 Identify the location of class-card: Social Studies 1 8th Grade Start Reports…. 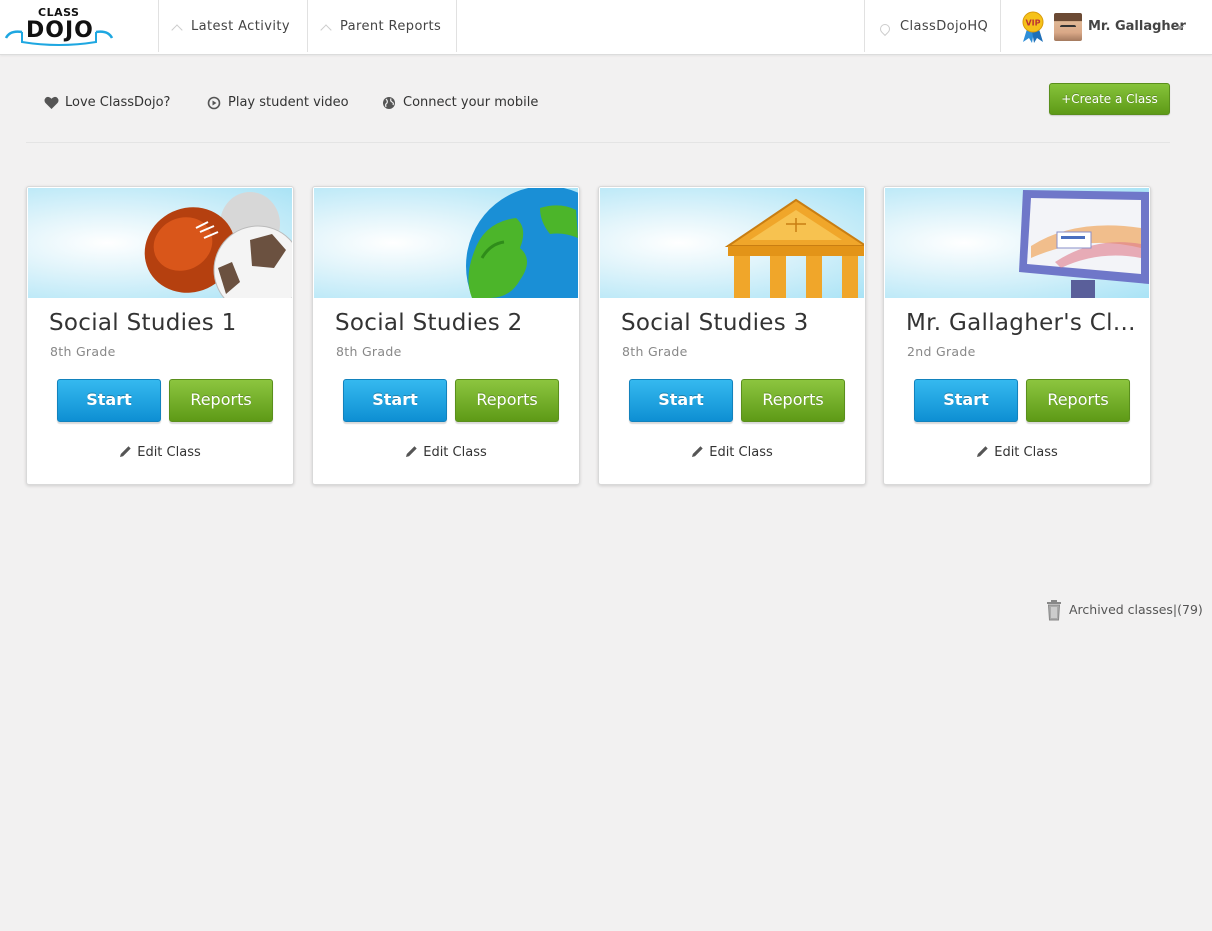
(160, 335).